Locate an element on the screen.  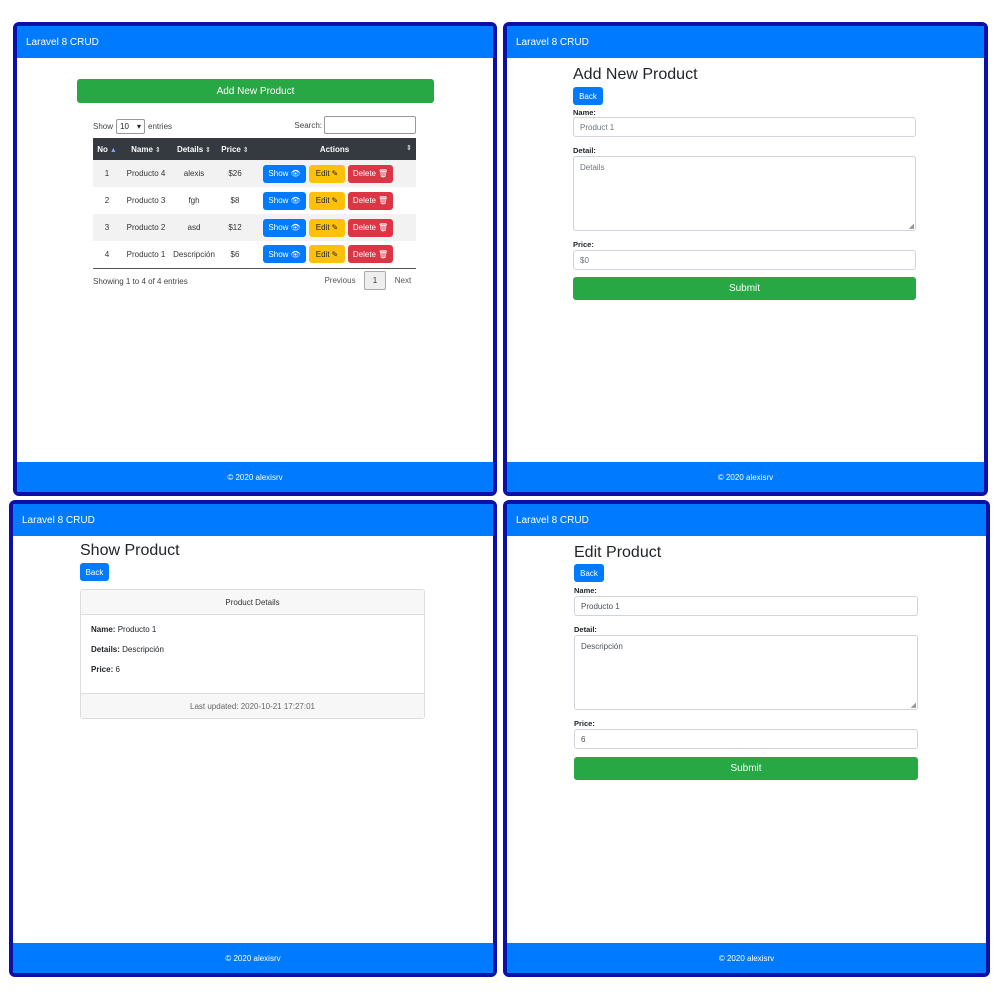
table-row: 3 Producto 2 asd $12 Show 👁 Edit ✎ Delete 🗑 is located at coordinates (254, 227).